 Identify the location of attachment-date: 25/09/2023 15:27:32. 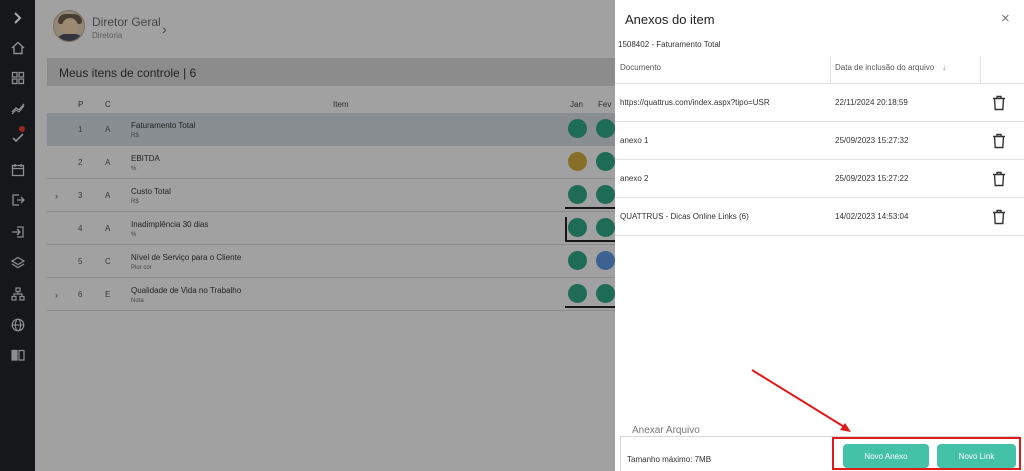
(872, 140).